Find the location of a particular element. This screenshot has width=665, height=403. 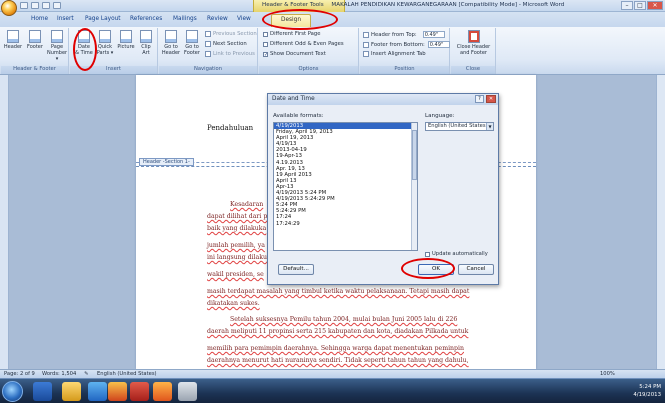

different-first-page-label: Different First Page is located at coordinates (295, 34).